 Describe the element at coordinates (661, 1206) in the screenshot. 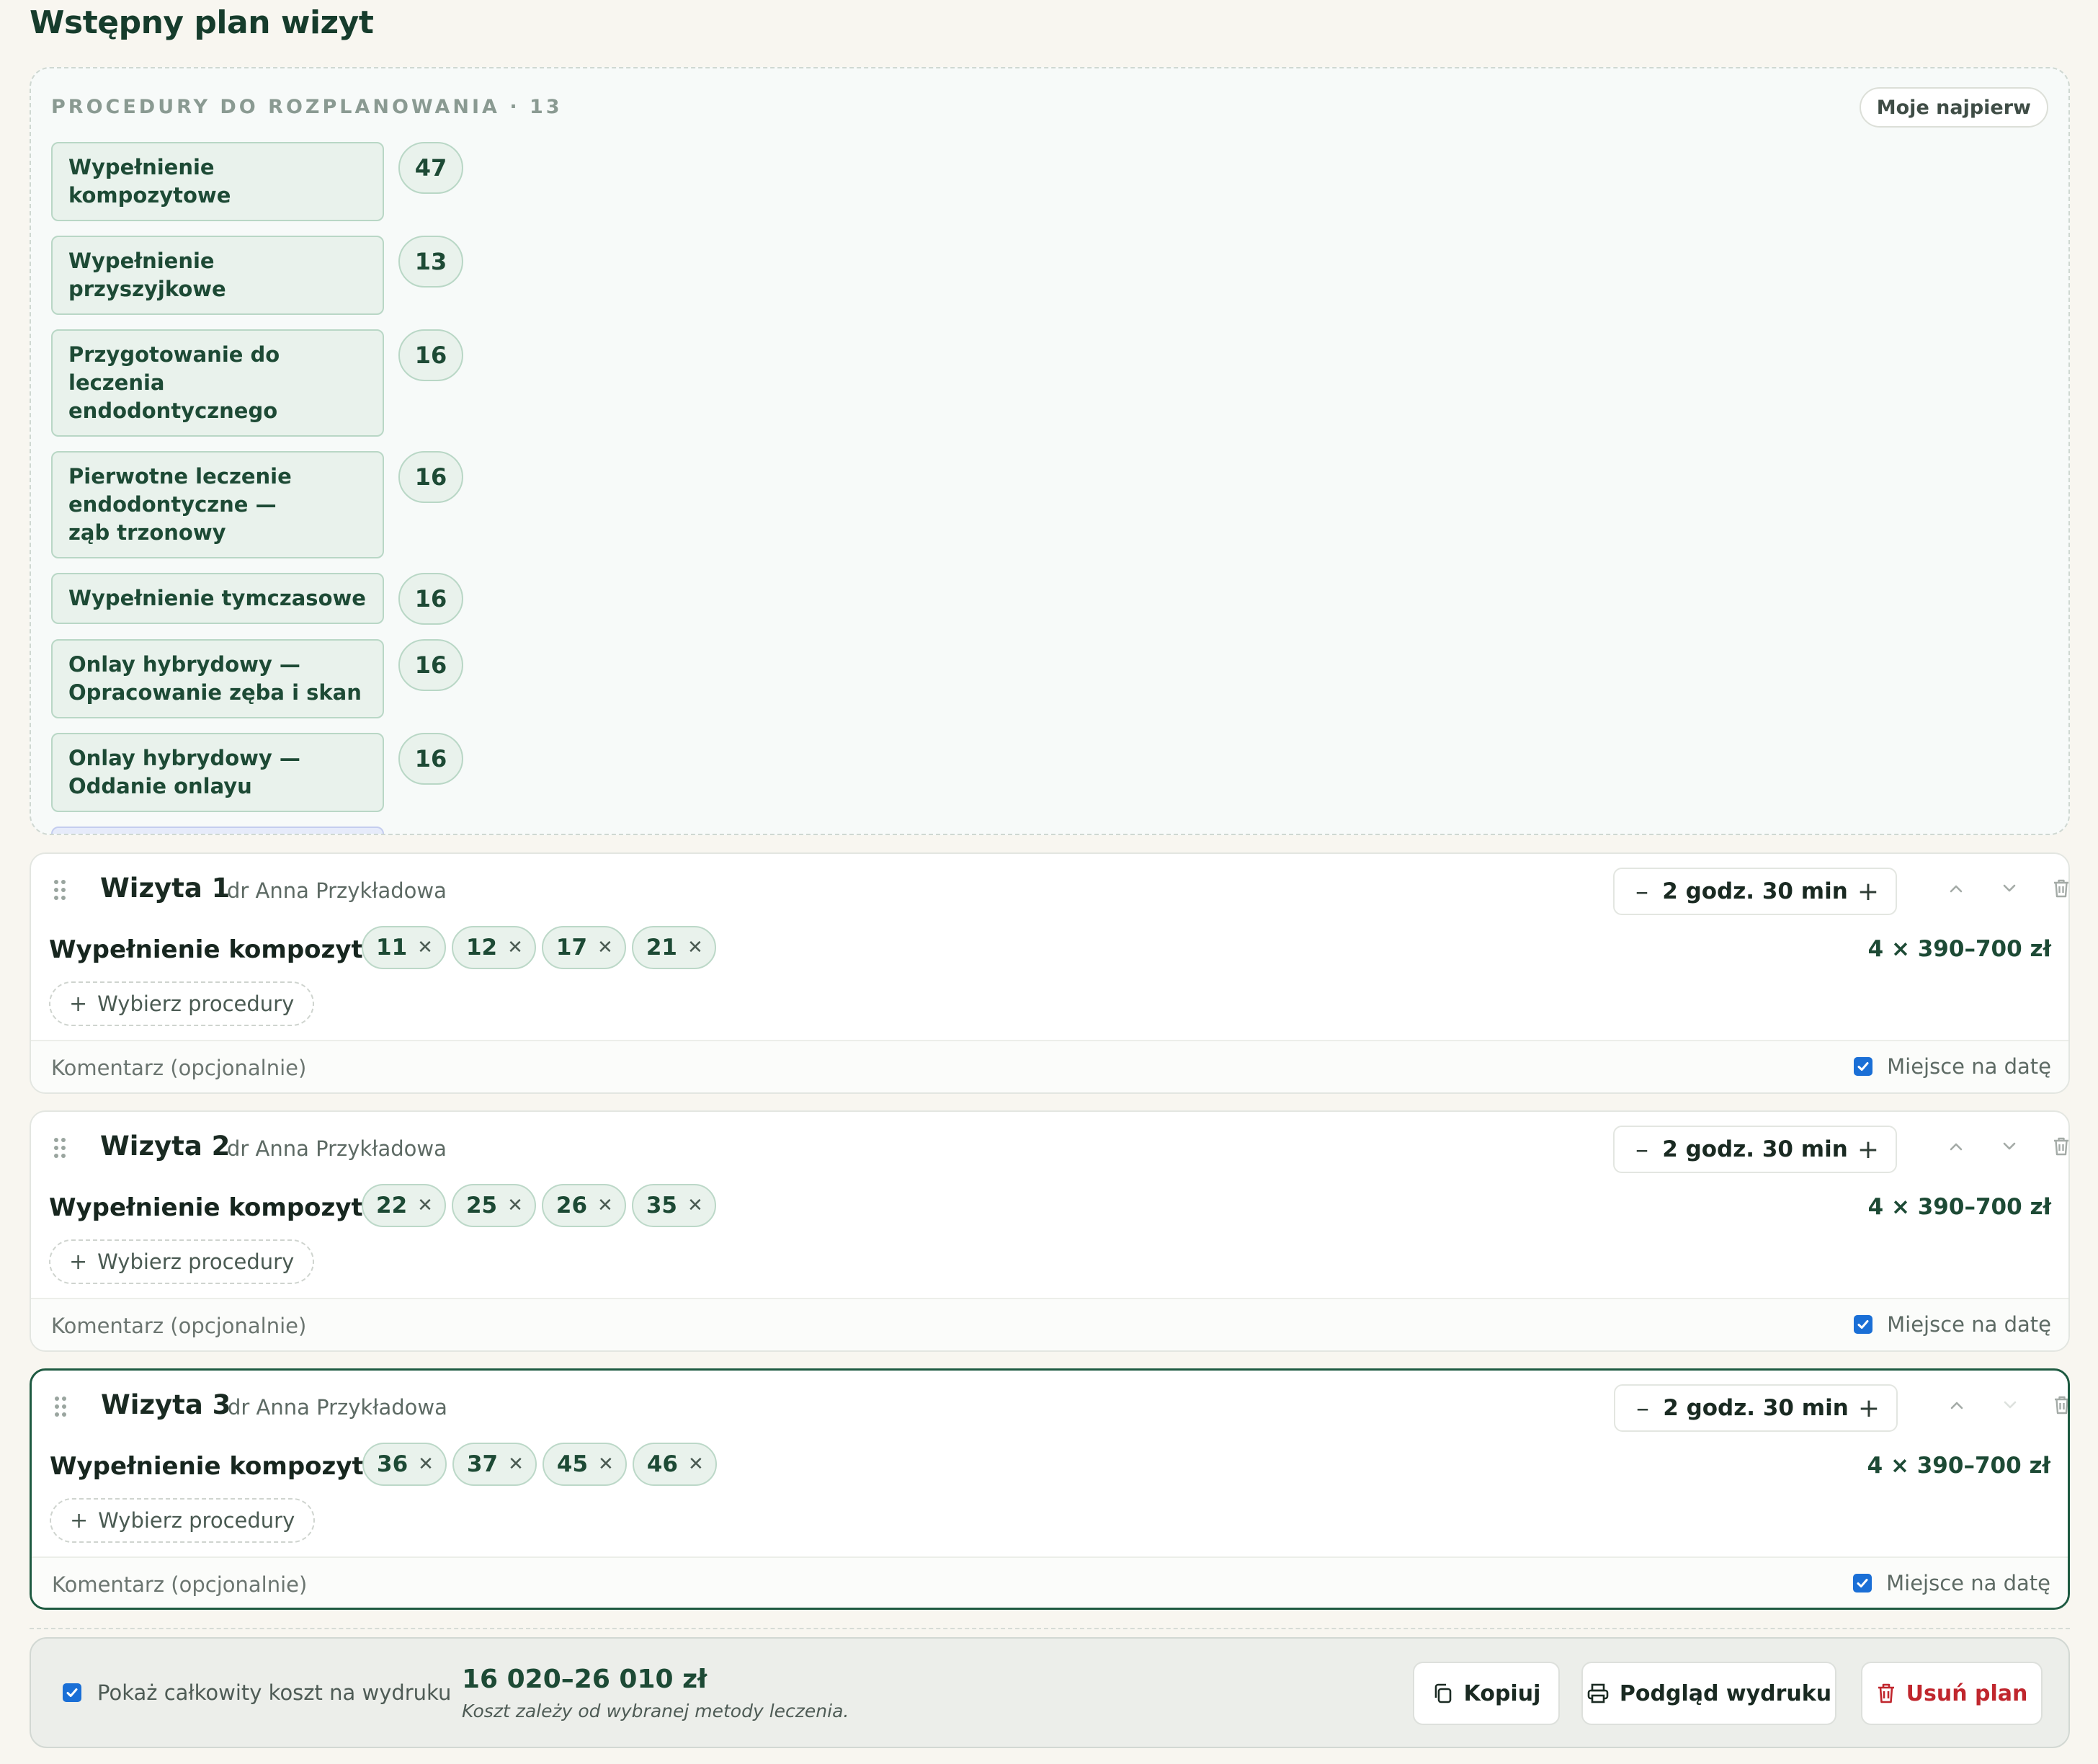

I see `tooth-number: 35` at that location.